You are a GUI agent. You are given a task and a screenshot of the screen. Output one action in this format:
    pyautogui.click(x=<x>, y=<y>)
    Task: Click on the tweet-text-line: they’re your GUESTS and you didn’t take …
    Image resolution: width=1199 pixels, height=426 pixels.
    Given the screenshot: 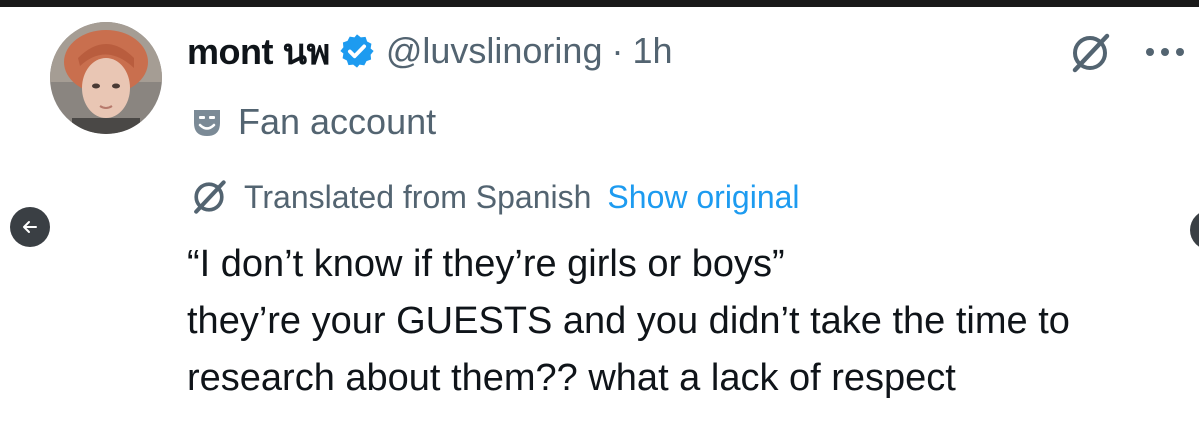 What is the action you would take?
    pyautogui.click(x=628, y=321)
    